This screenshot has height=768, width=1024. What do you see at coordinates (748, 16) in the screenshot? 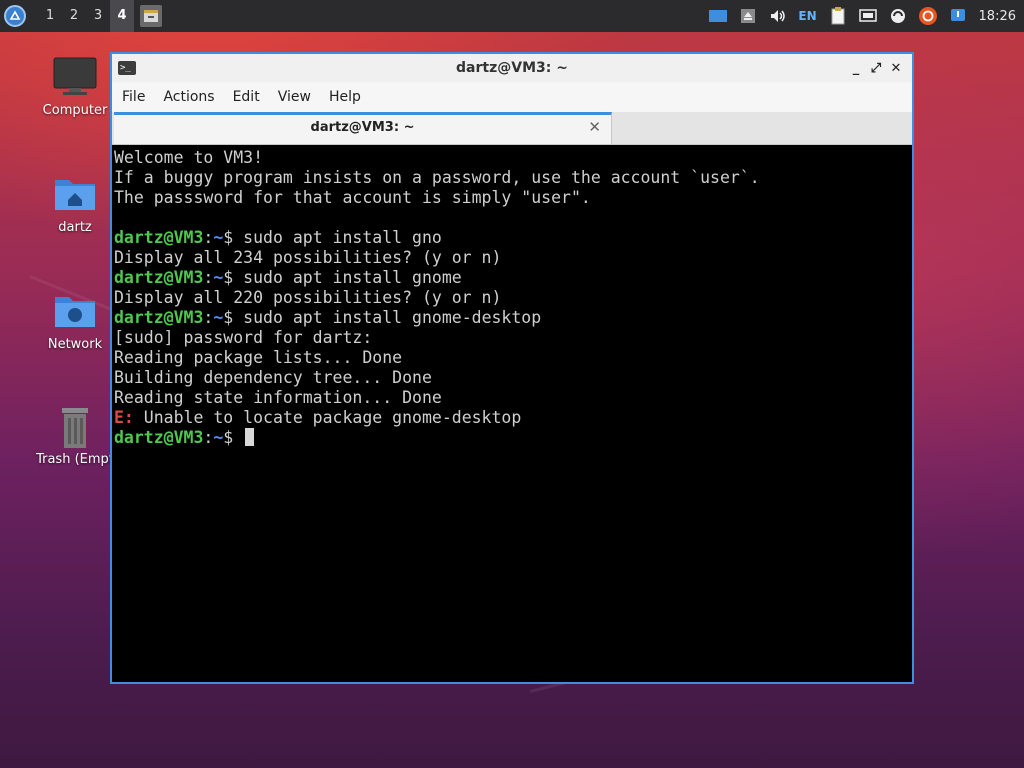
I see `eject-icon` at bounding box center [748, 16].